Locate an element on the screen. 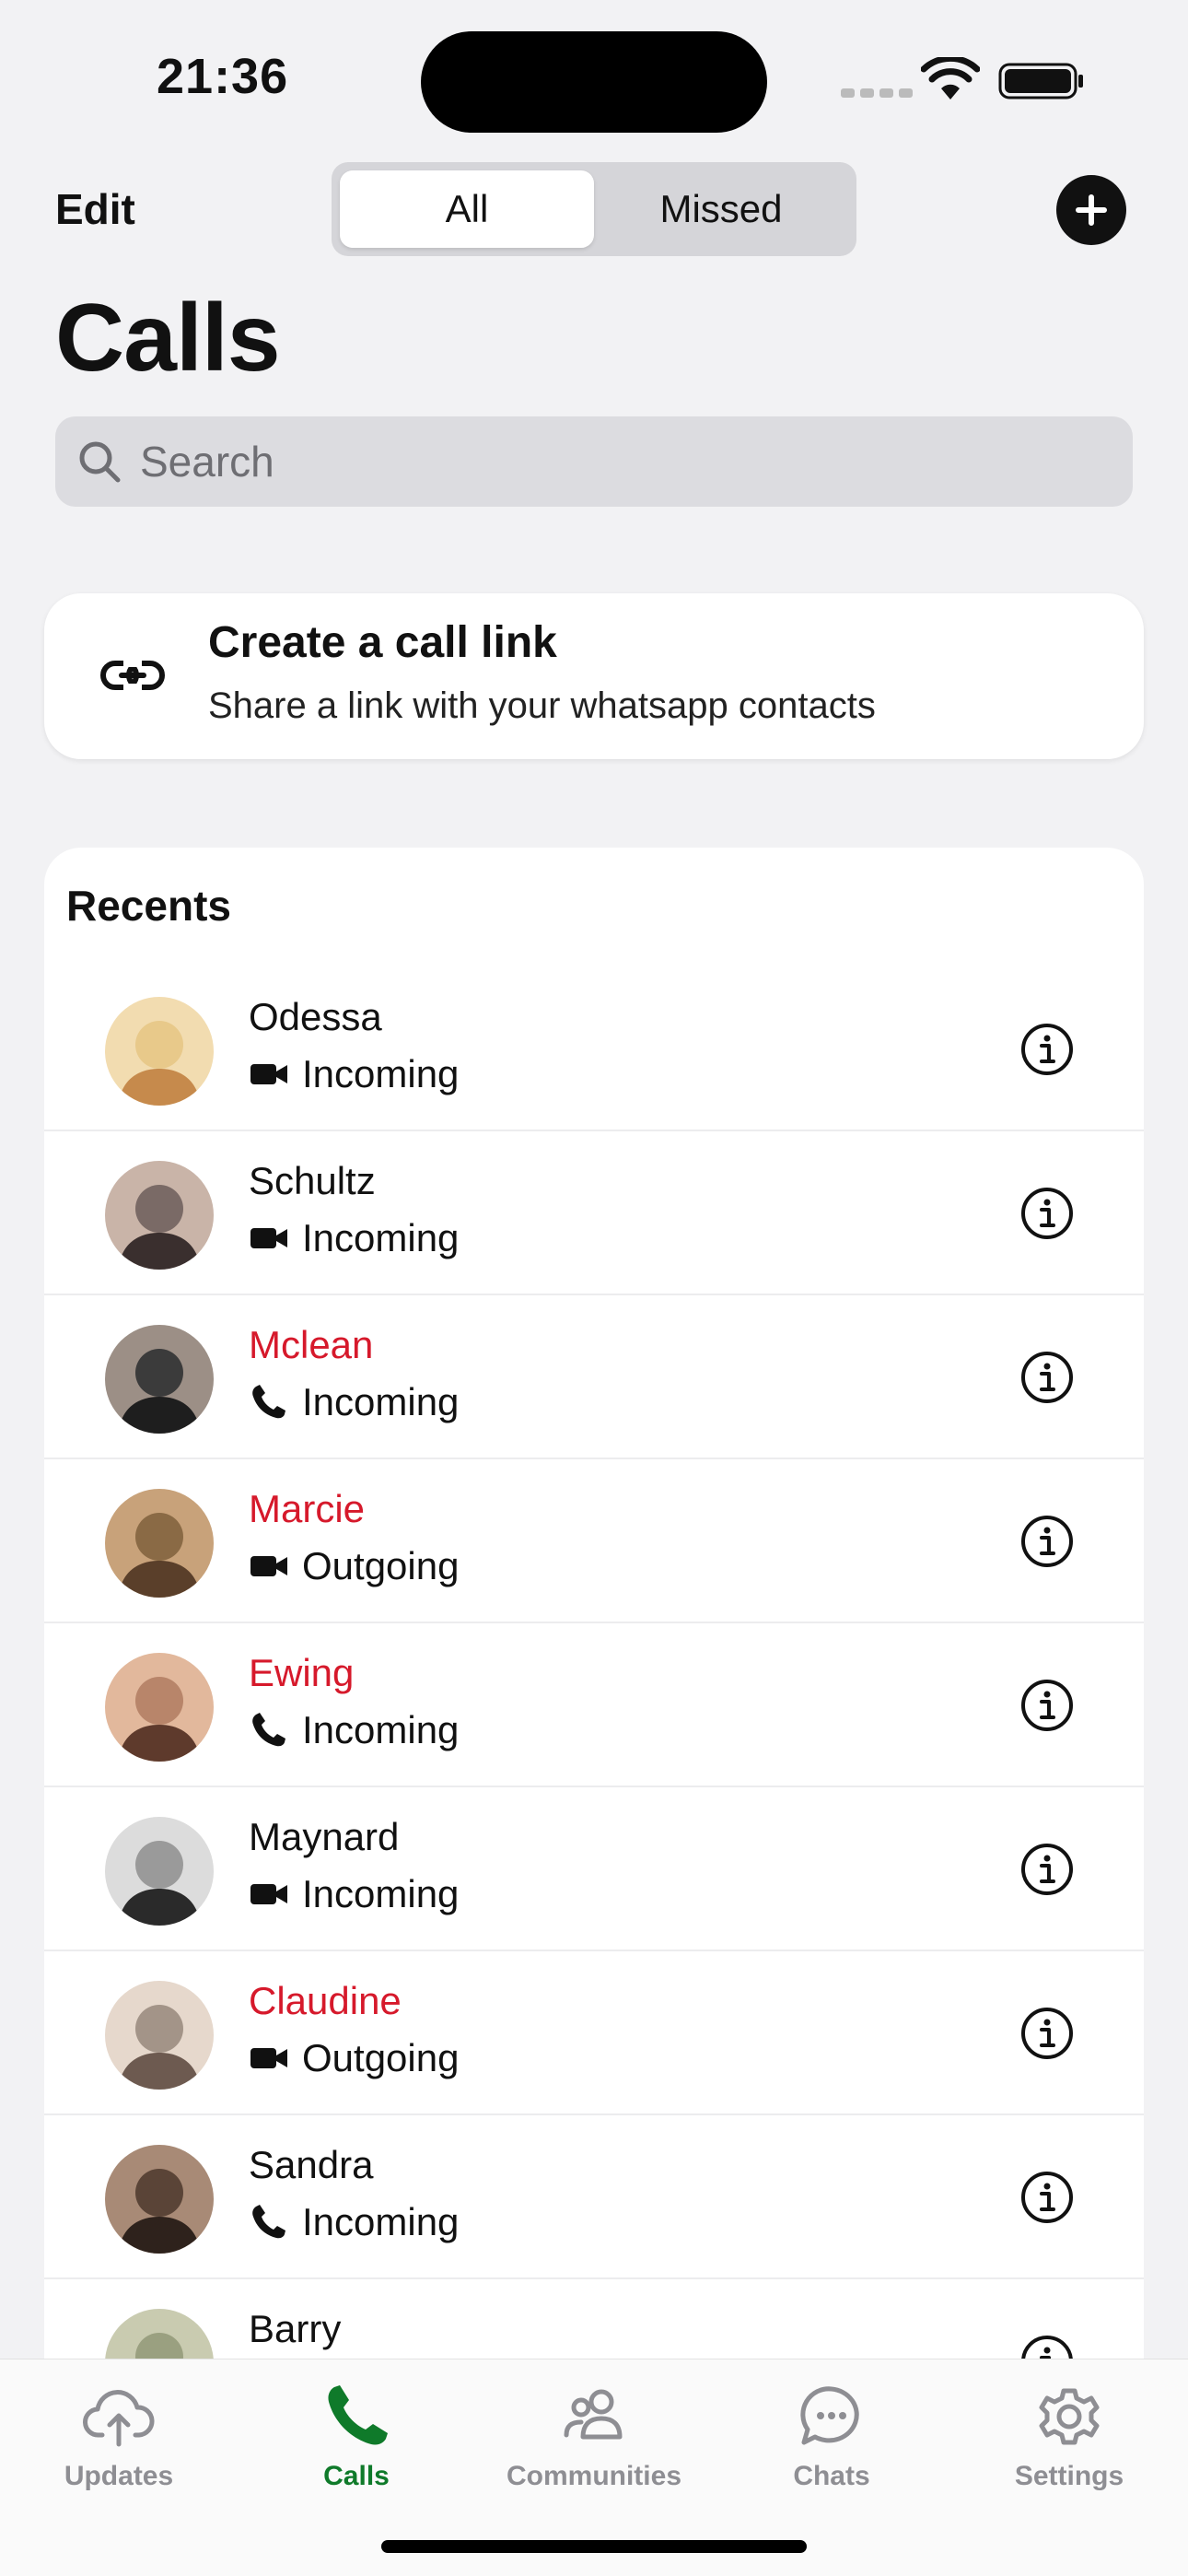 This screenshot has width=1188, height=2576. call-row: Marcie Outgoing is located at coordinates (594, 1541).